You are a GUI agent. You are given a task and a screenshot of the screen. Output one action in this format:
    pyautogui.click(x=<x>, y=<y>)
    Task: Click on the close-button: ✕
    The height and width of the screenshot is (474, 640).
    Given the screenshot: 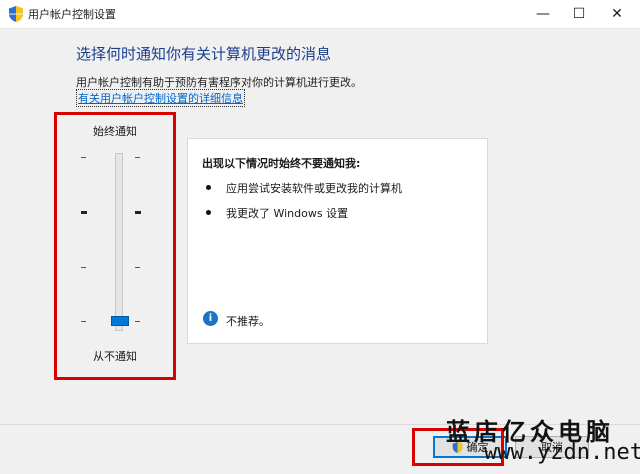 What is the action you would take?
    pyautogui.click(x=617, y=14)
    